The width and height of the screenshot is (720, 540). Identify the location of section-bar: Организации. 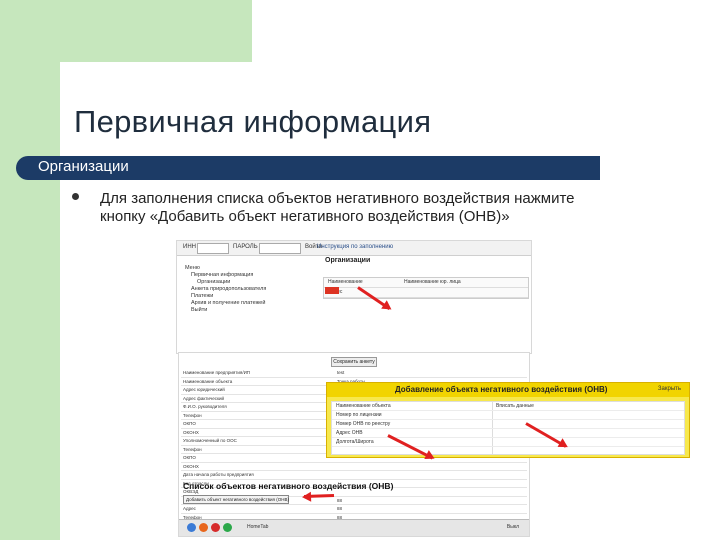
(308, 168).